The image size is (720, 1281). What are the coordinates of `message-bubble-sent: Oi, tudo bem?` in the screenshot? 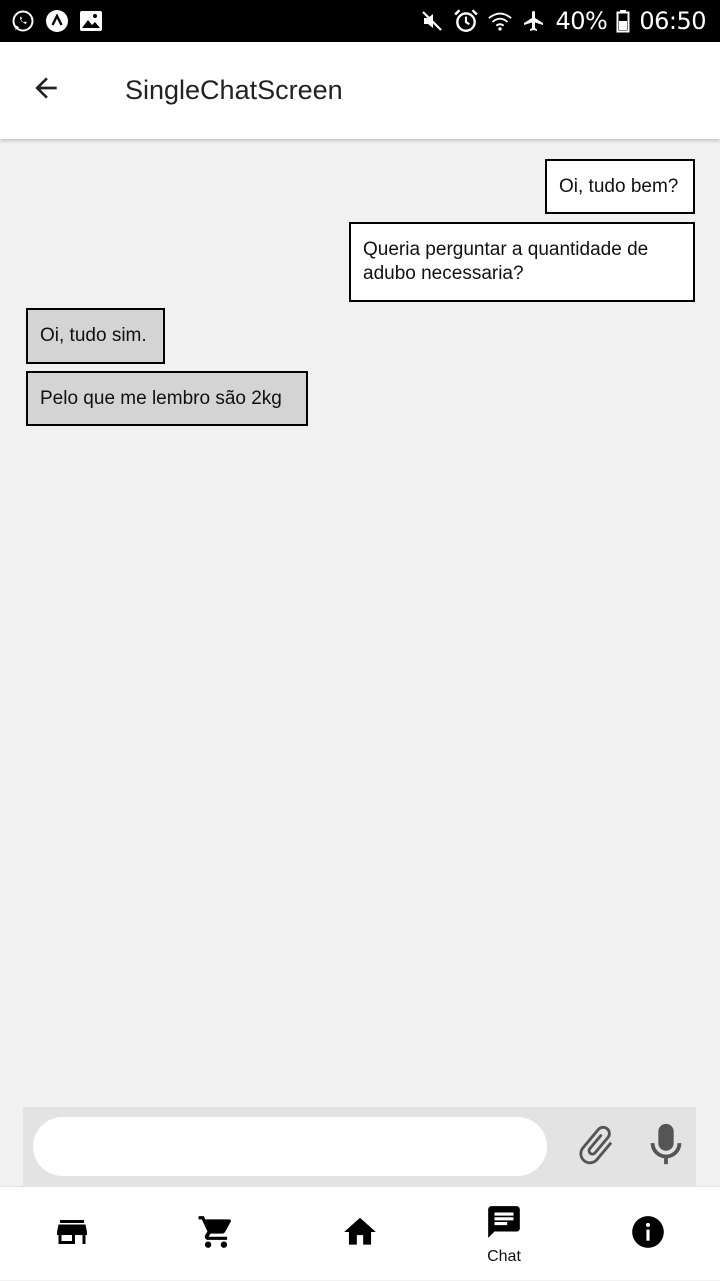 It's located at (620, 186).